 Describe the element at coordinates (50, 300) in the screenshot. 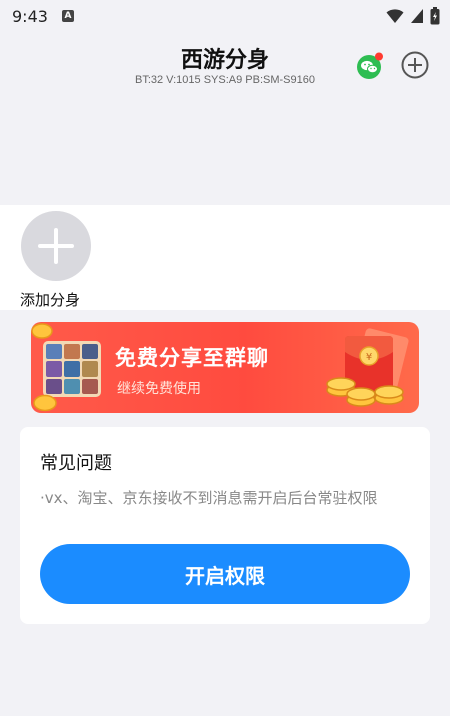

I see `add-clone-label: 添加分身` at that location.